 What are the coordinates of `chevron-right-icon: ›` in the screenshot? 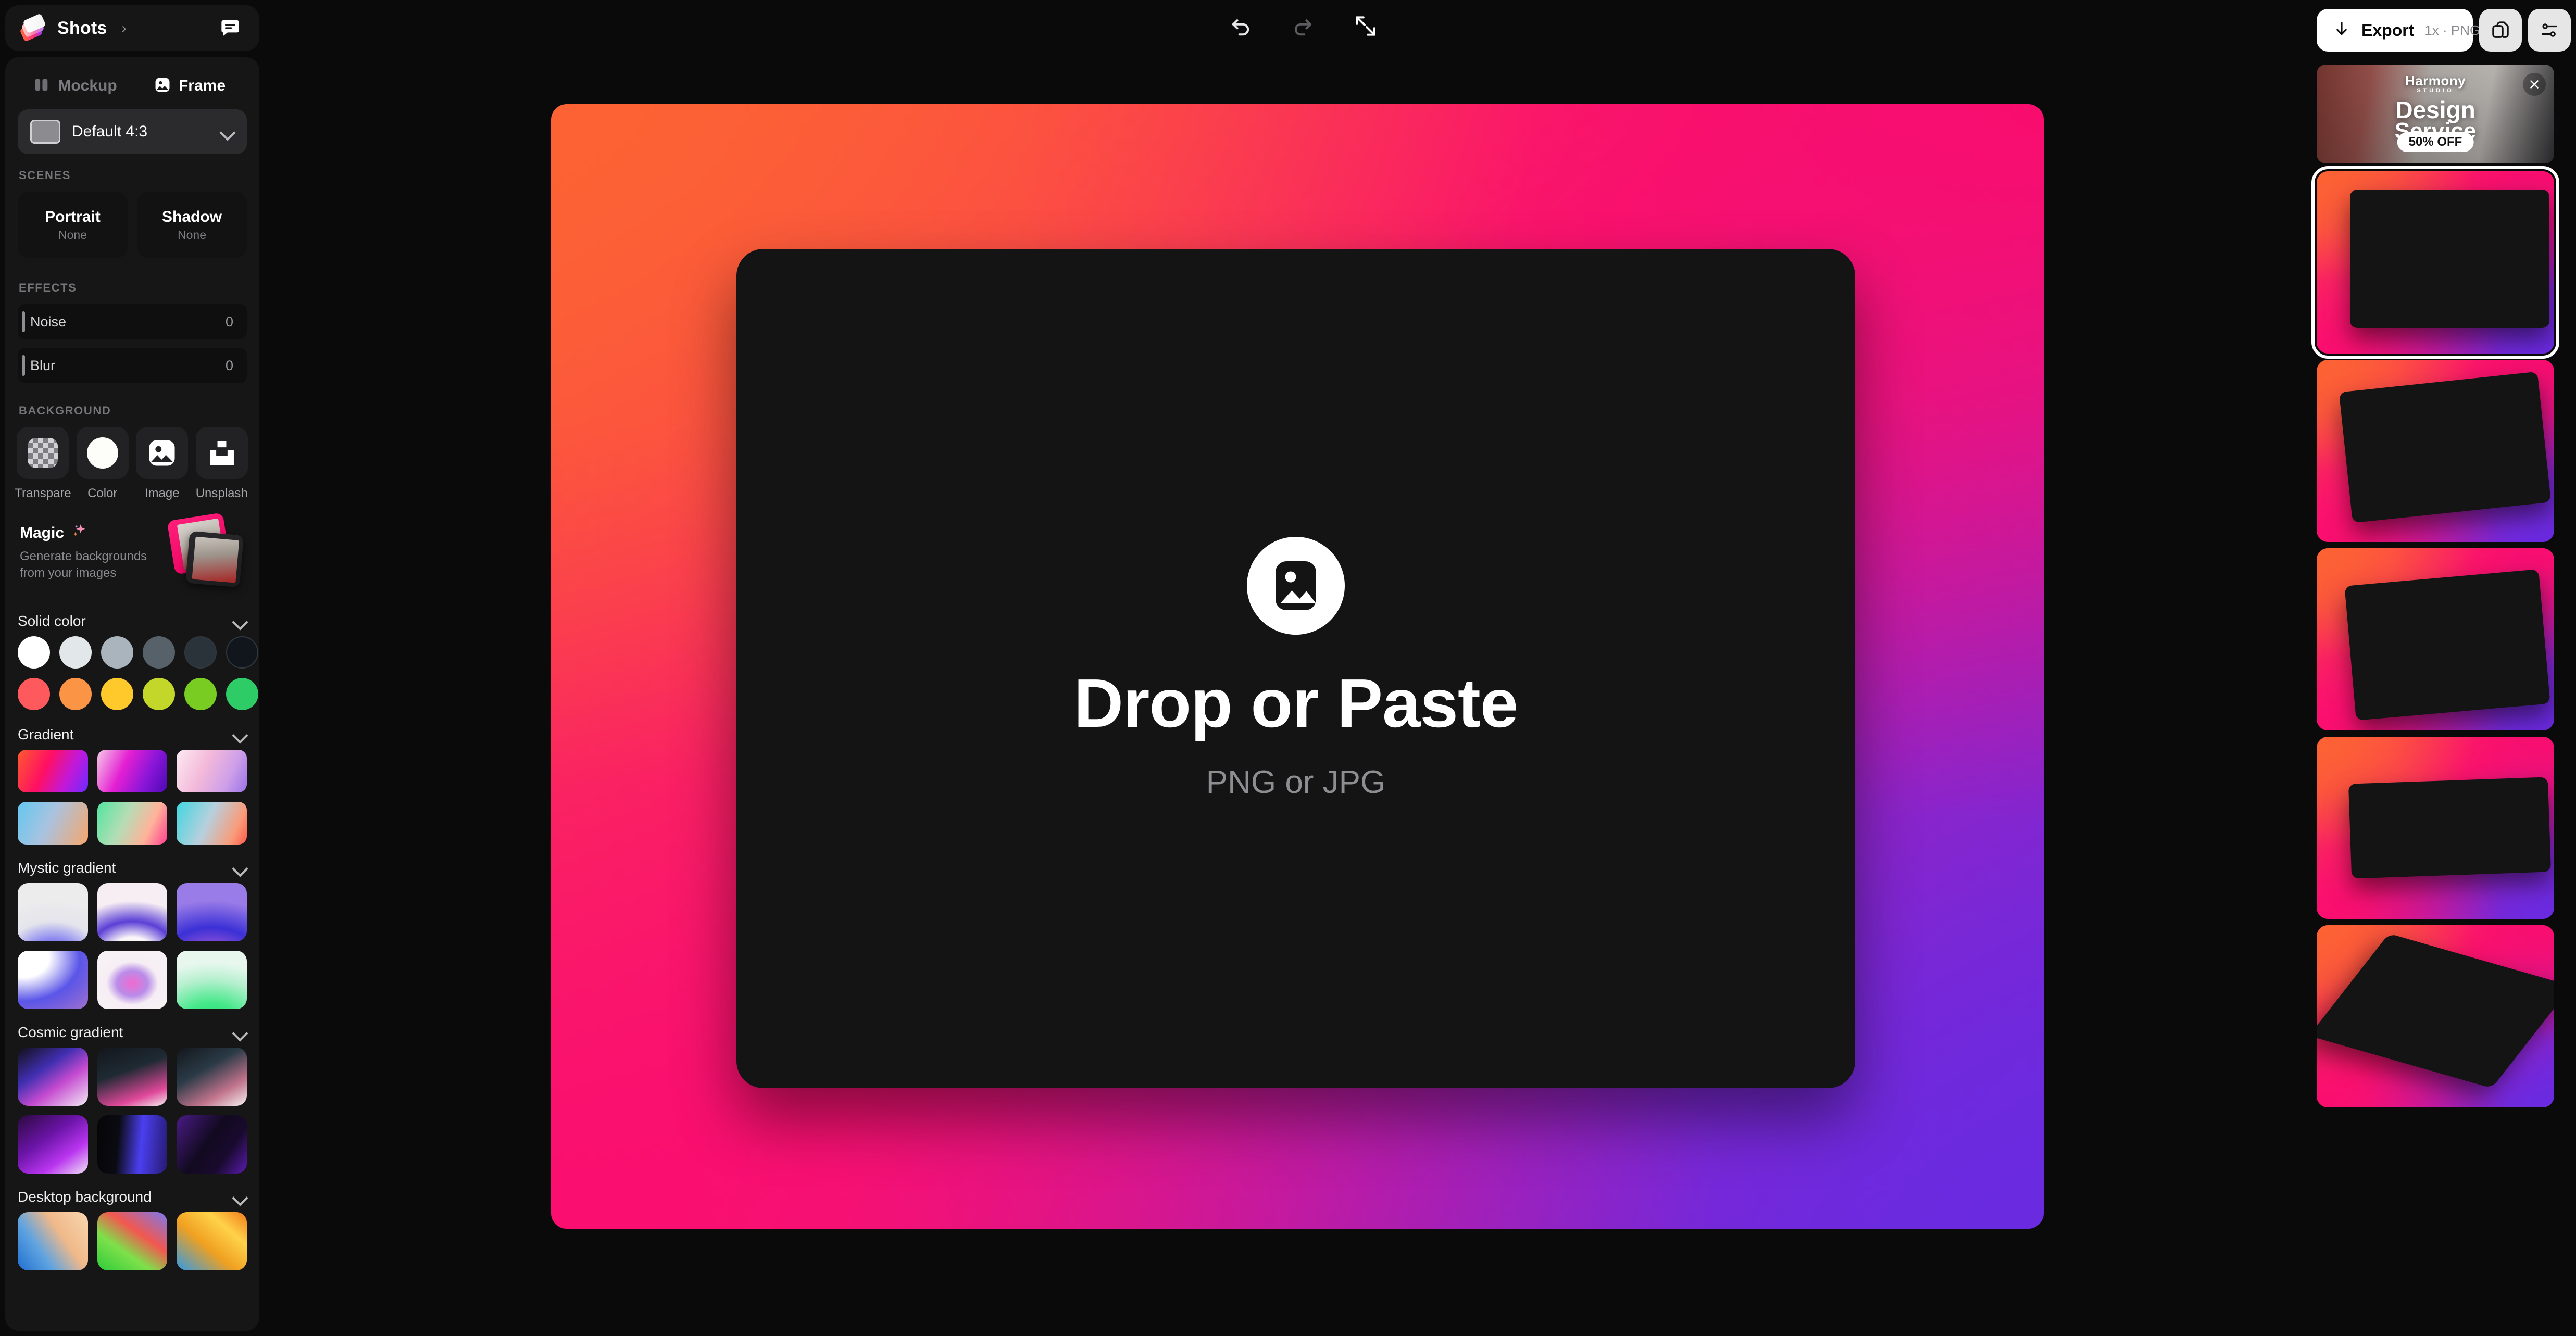 It's located at (124, 28).